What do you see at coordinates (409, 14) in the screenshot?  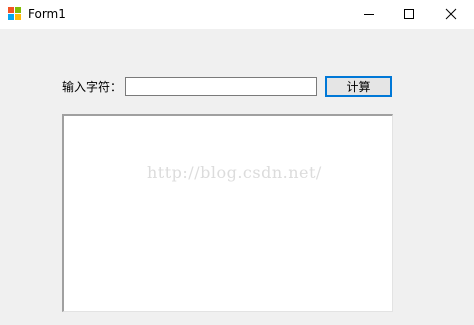 I see `maximize-button` at bounding box center [409, 14].